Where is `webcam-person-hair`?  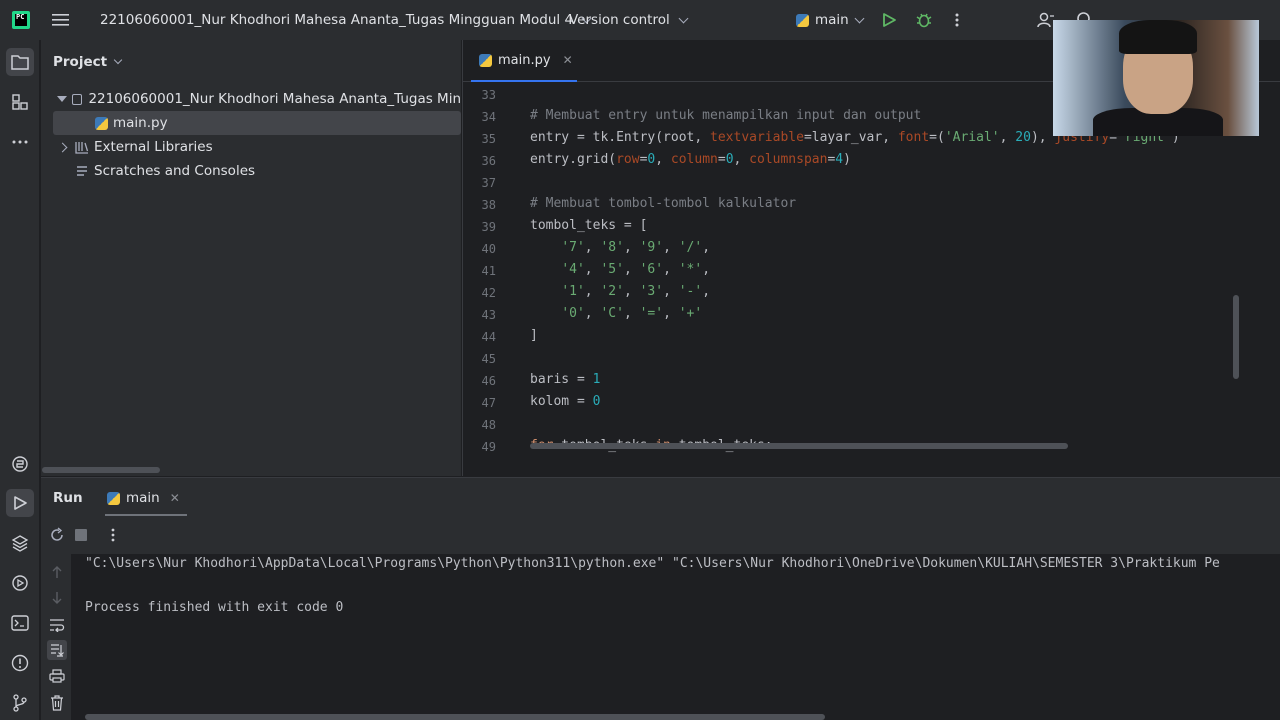 webcam-person-hair is located at coordinates (1158, 37).